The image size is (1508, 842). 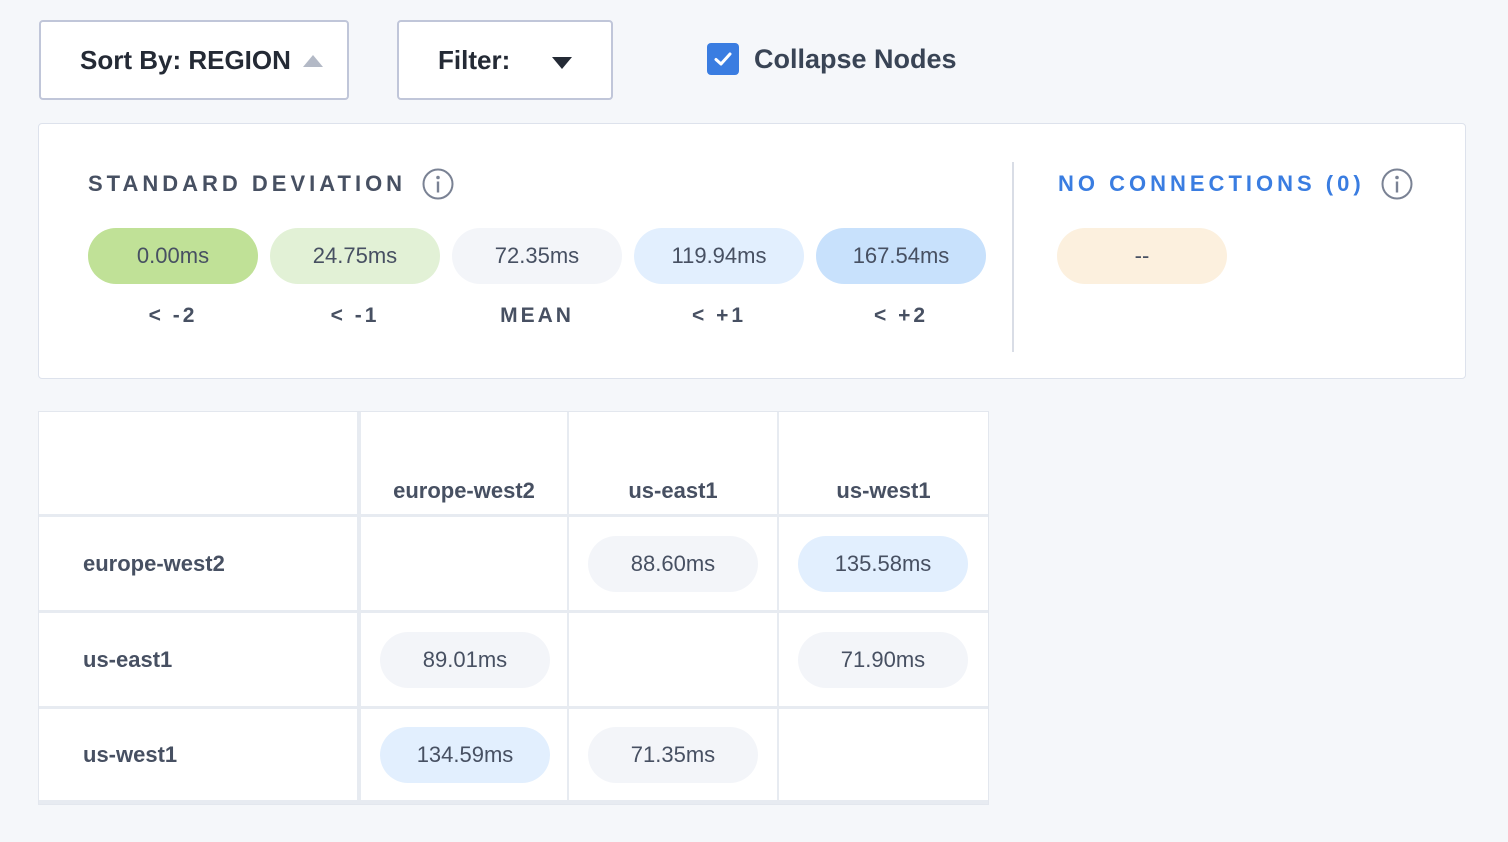 I want to click on matrix-cell: 71.35ms, so click(x=673, y=754).